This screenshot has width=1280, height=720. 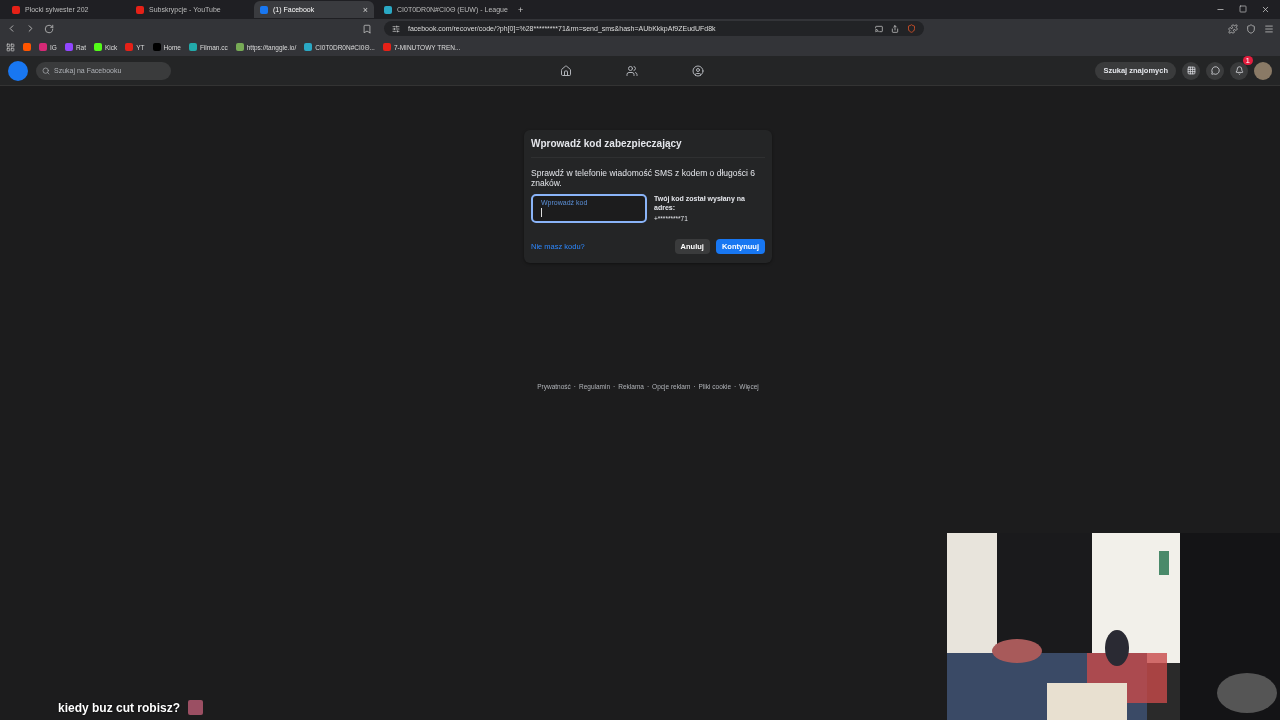 What do you see at coordinates (648, 148) in the screenshot?
I see `dialog-title: Wprowadź kod zabezpieczający` at bounding box center [648, 148].